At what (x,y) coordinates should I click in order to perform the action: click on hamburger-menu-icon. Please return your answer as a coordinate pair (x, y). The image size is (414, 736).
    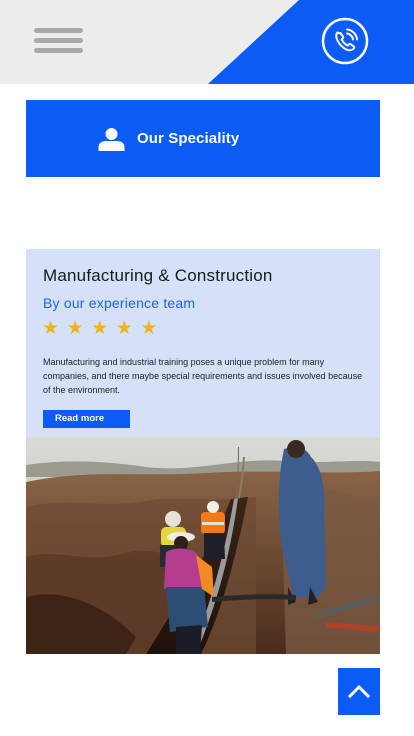
    Looking at the image, I should click on (59, 42).